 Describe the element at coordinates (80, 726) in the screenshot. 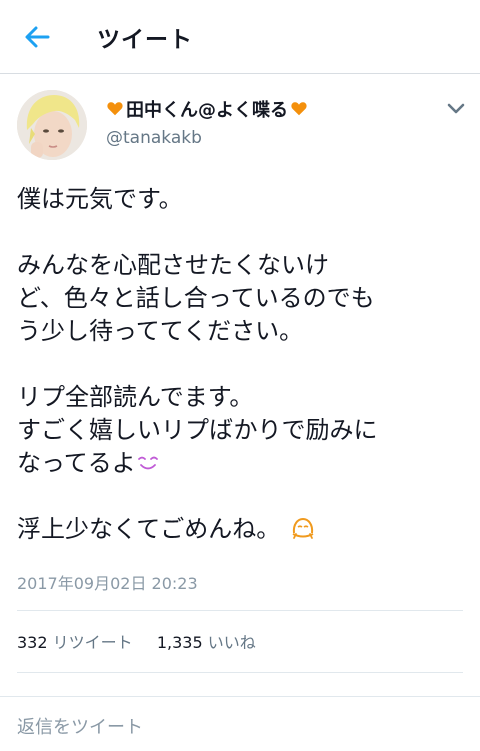

I see `reply-input: 返信をツイート` at that location.